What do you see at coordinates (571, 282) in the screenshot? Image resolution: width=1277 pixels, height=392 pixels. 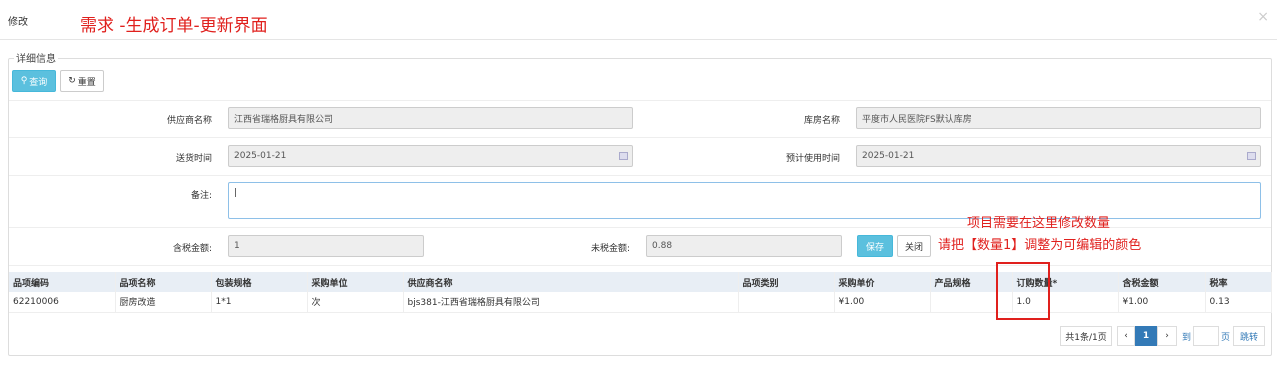 I see `column-header: 供应商名称` at bounding box center [571, 282].